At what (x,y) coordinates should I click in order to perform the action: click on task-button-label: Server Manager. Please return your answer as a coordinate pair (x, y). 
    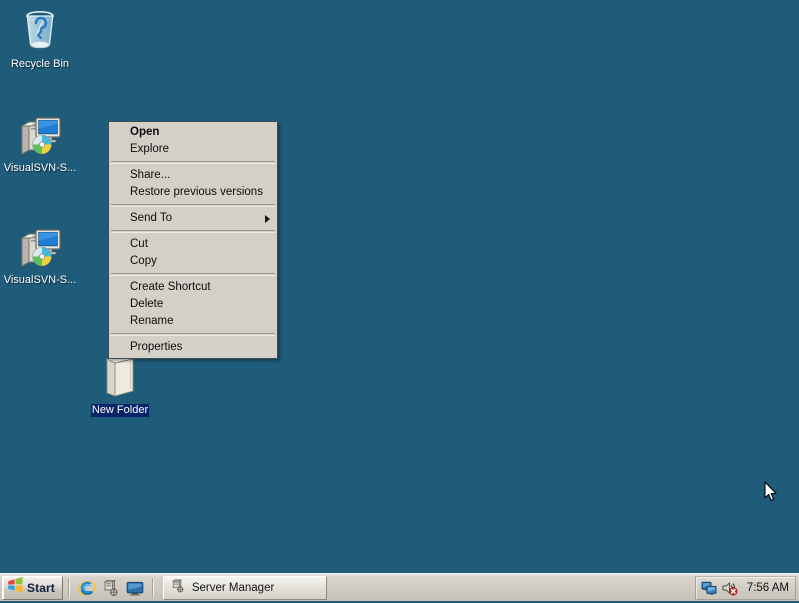
    Looking at the image, I should click on (233, 587).